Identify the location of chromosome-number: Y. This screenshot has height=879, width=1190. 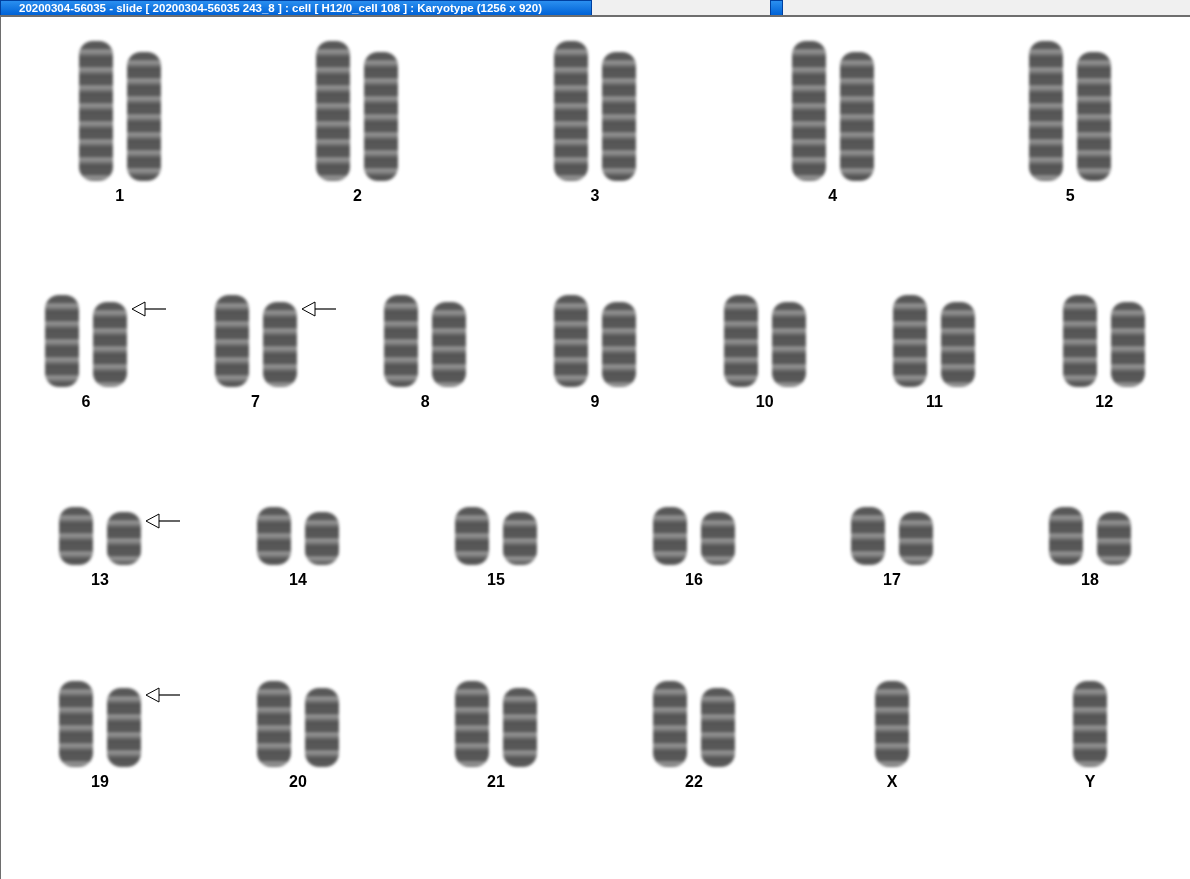
(1090, 782).